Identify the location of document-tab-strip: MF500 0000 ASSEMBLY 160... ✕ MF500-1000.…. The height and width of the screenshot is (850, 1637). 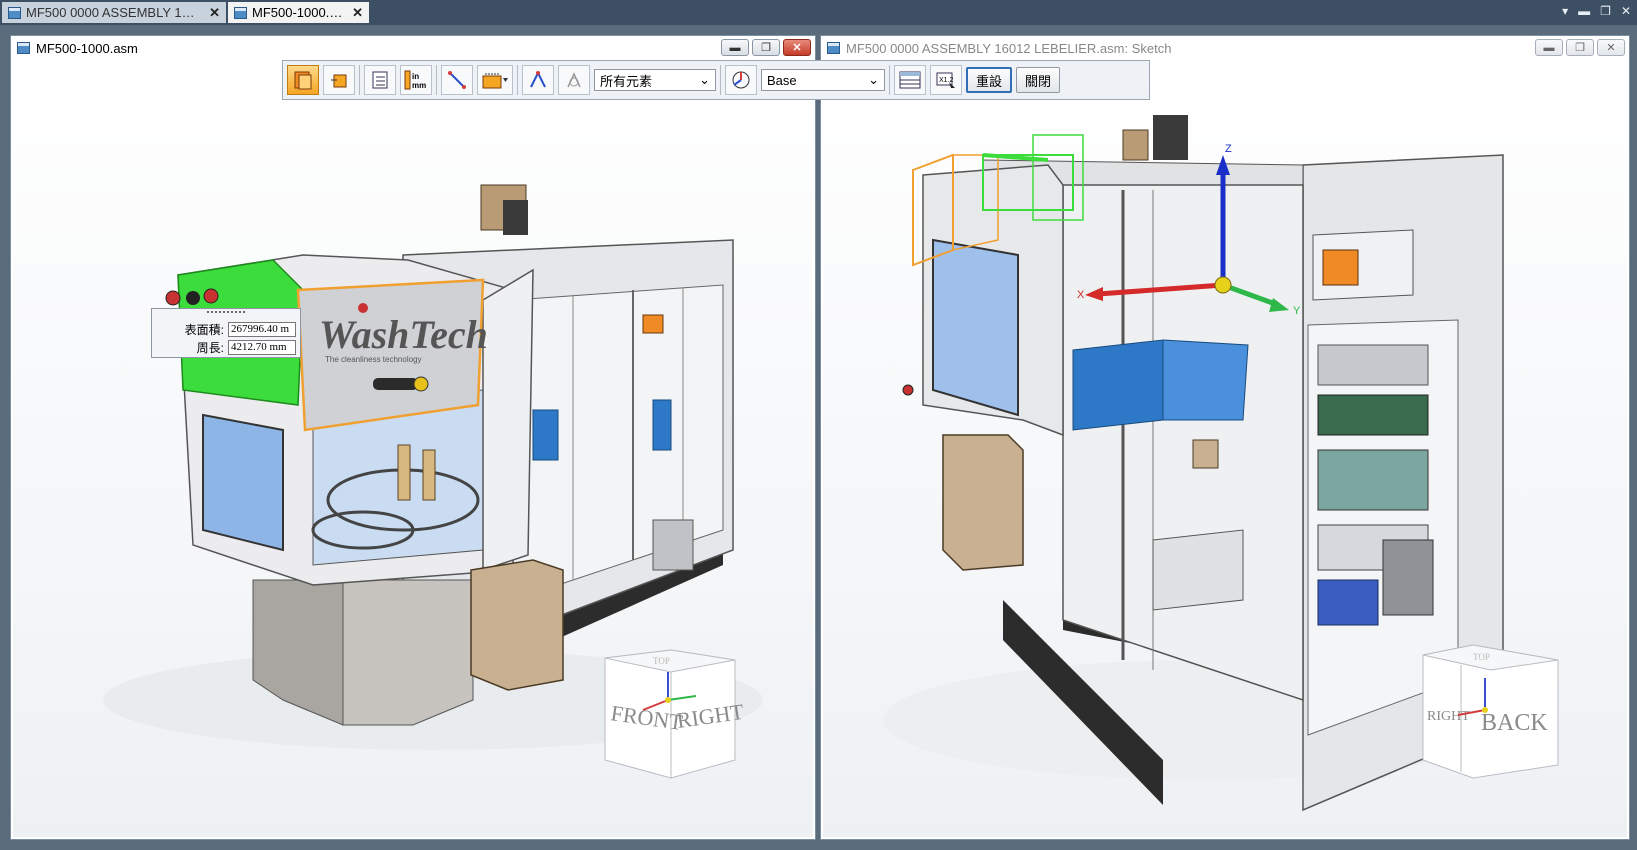
(818, 12).